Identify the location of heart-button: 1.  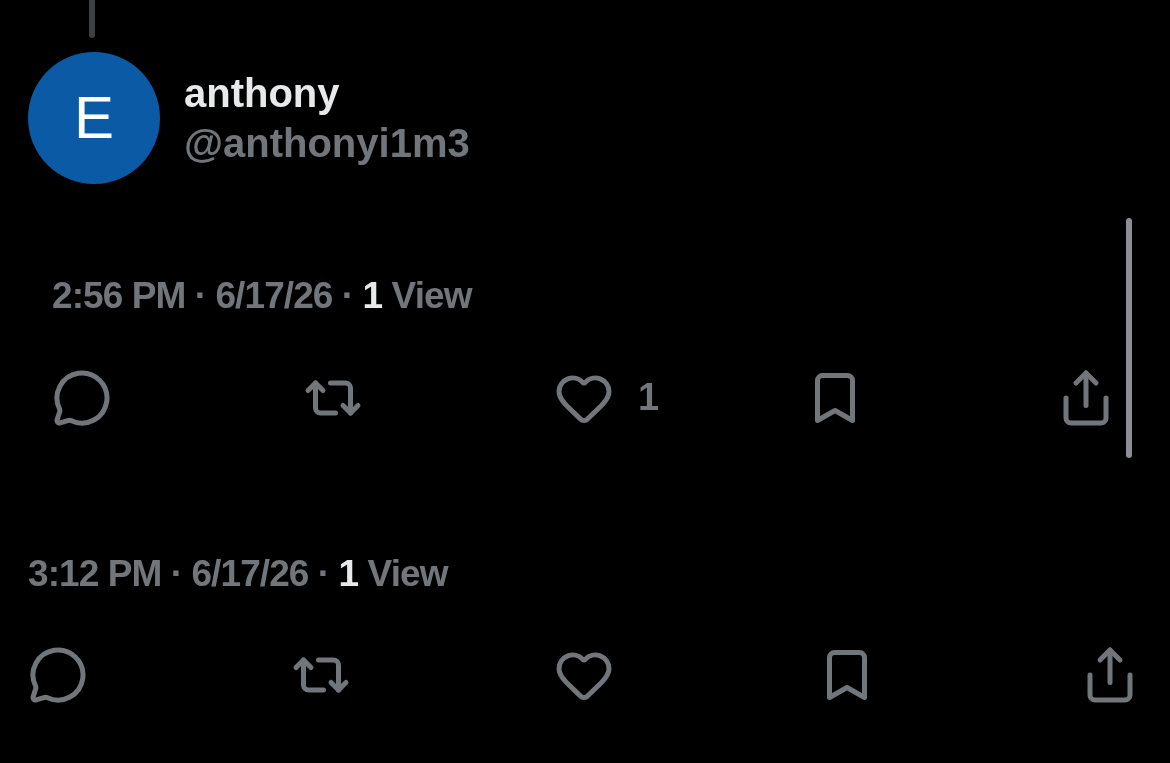
(629, 397).